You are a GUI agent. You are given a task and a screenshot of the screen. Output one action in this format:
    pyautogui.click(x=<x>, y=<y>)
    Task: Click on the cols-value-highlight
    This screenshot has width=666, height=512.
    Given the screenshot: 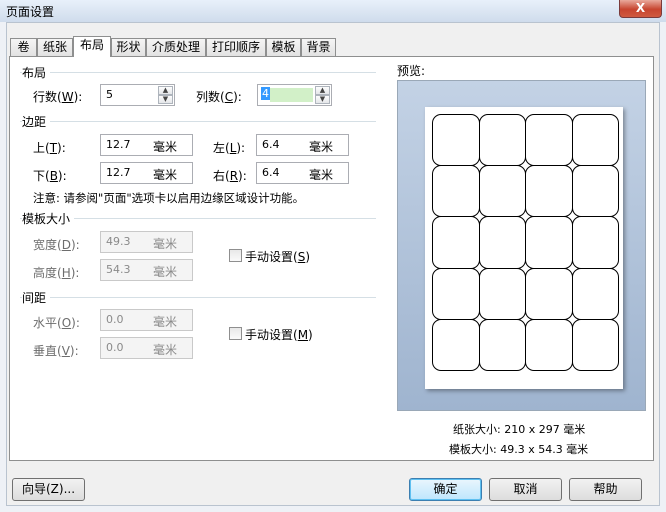 What is the action you would take?
    pyautogui.click(x=291, y=95)
    